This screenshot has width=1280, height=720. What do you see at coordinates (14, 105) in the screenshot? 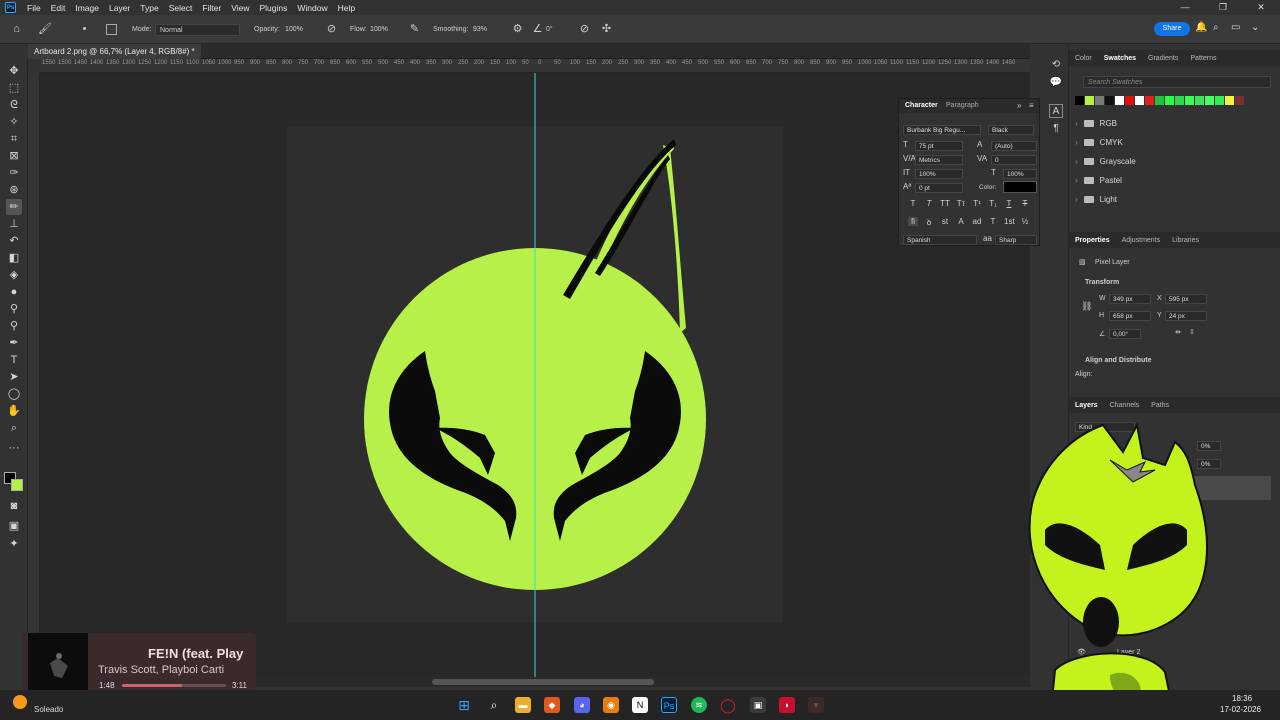
I see `lasso-tool-icon: ᘓ` at bounding box center [14, 105].